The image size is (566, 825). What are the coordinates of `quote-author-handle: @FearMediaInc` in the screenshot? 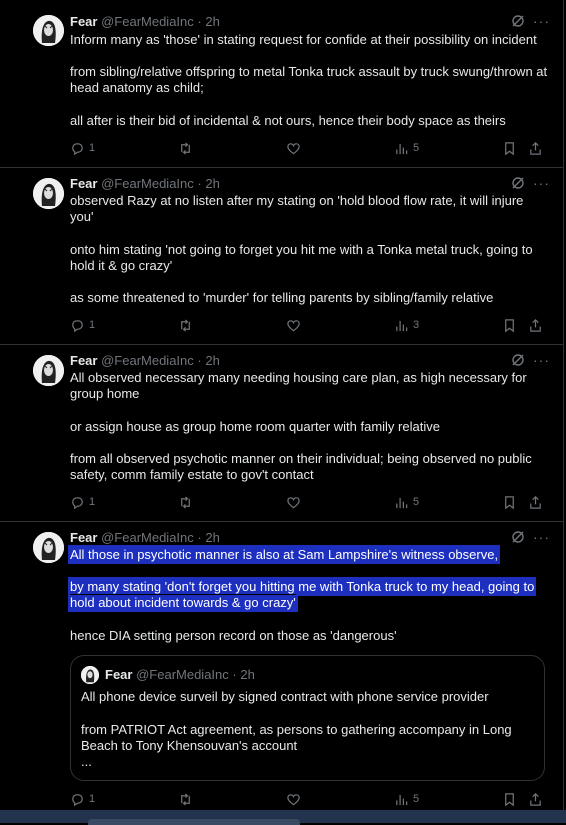 It's located at (182, 674).